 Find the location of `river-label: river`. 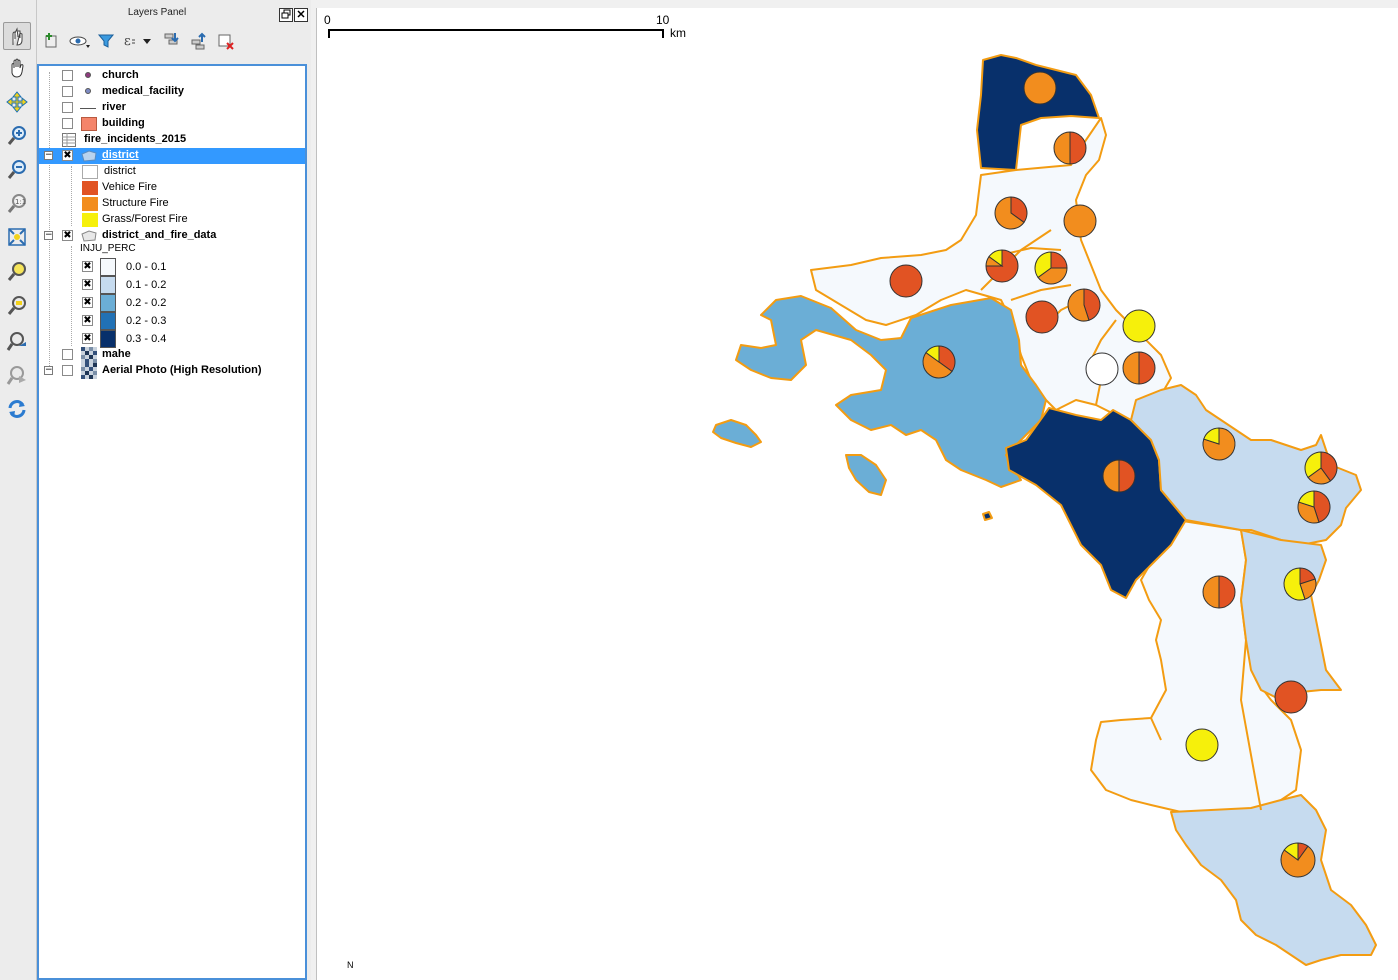

river-label: river is located at coordinates (114, 107).